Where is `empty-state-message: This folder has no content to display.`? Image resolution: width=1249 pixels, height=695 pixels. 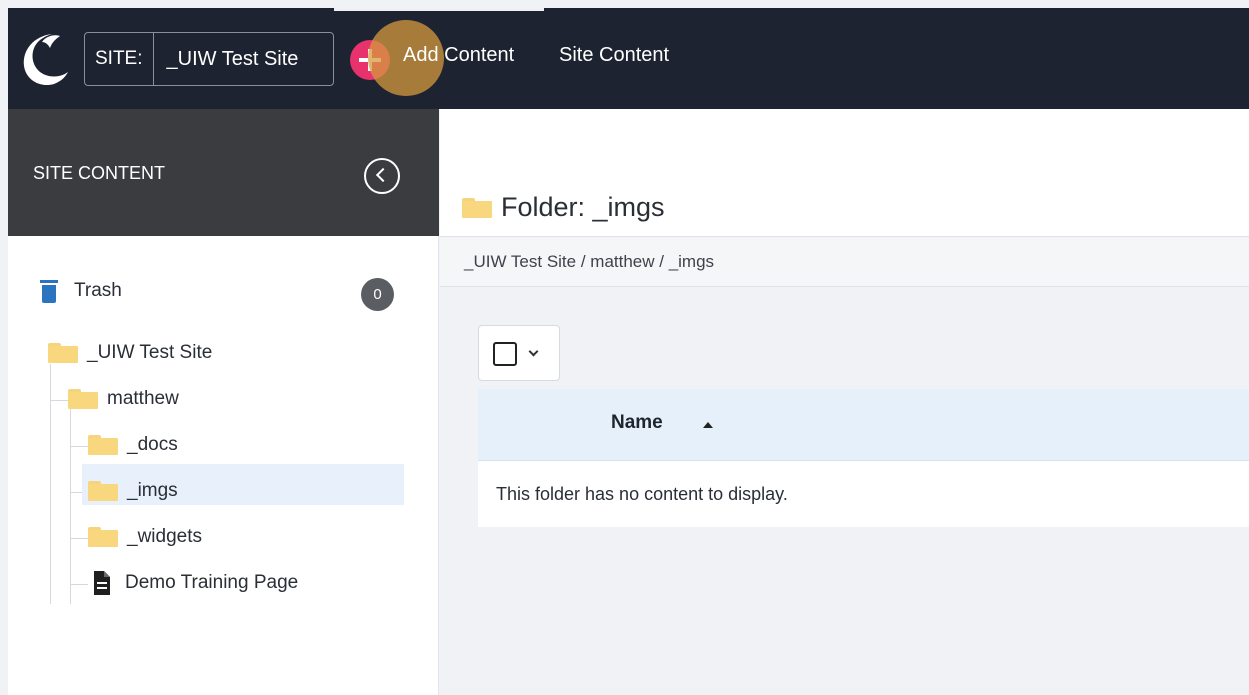
empty-state-message: This folder has no content to display. is located at coordinates (863, 494).